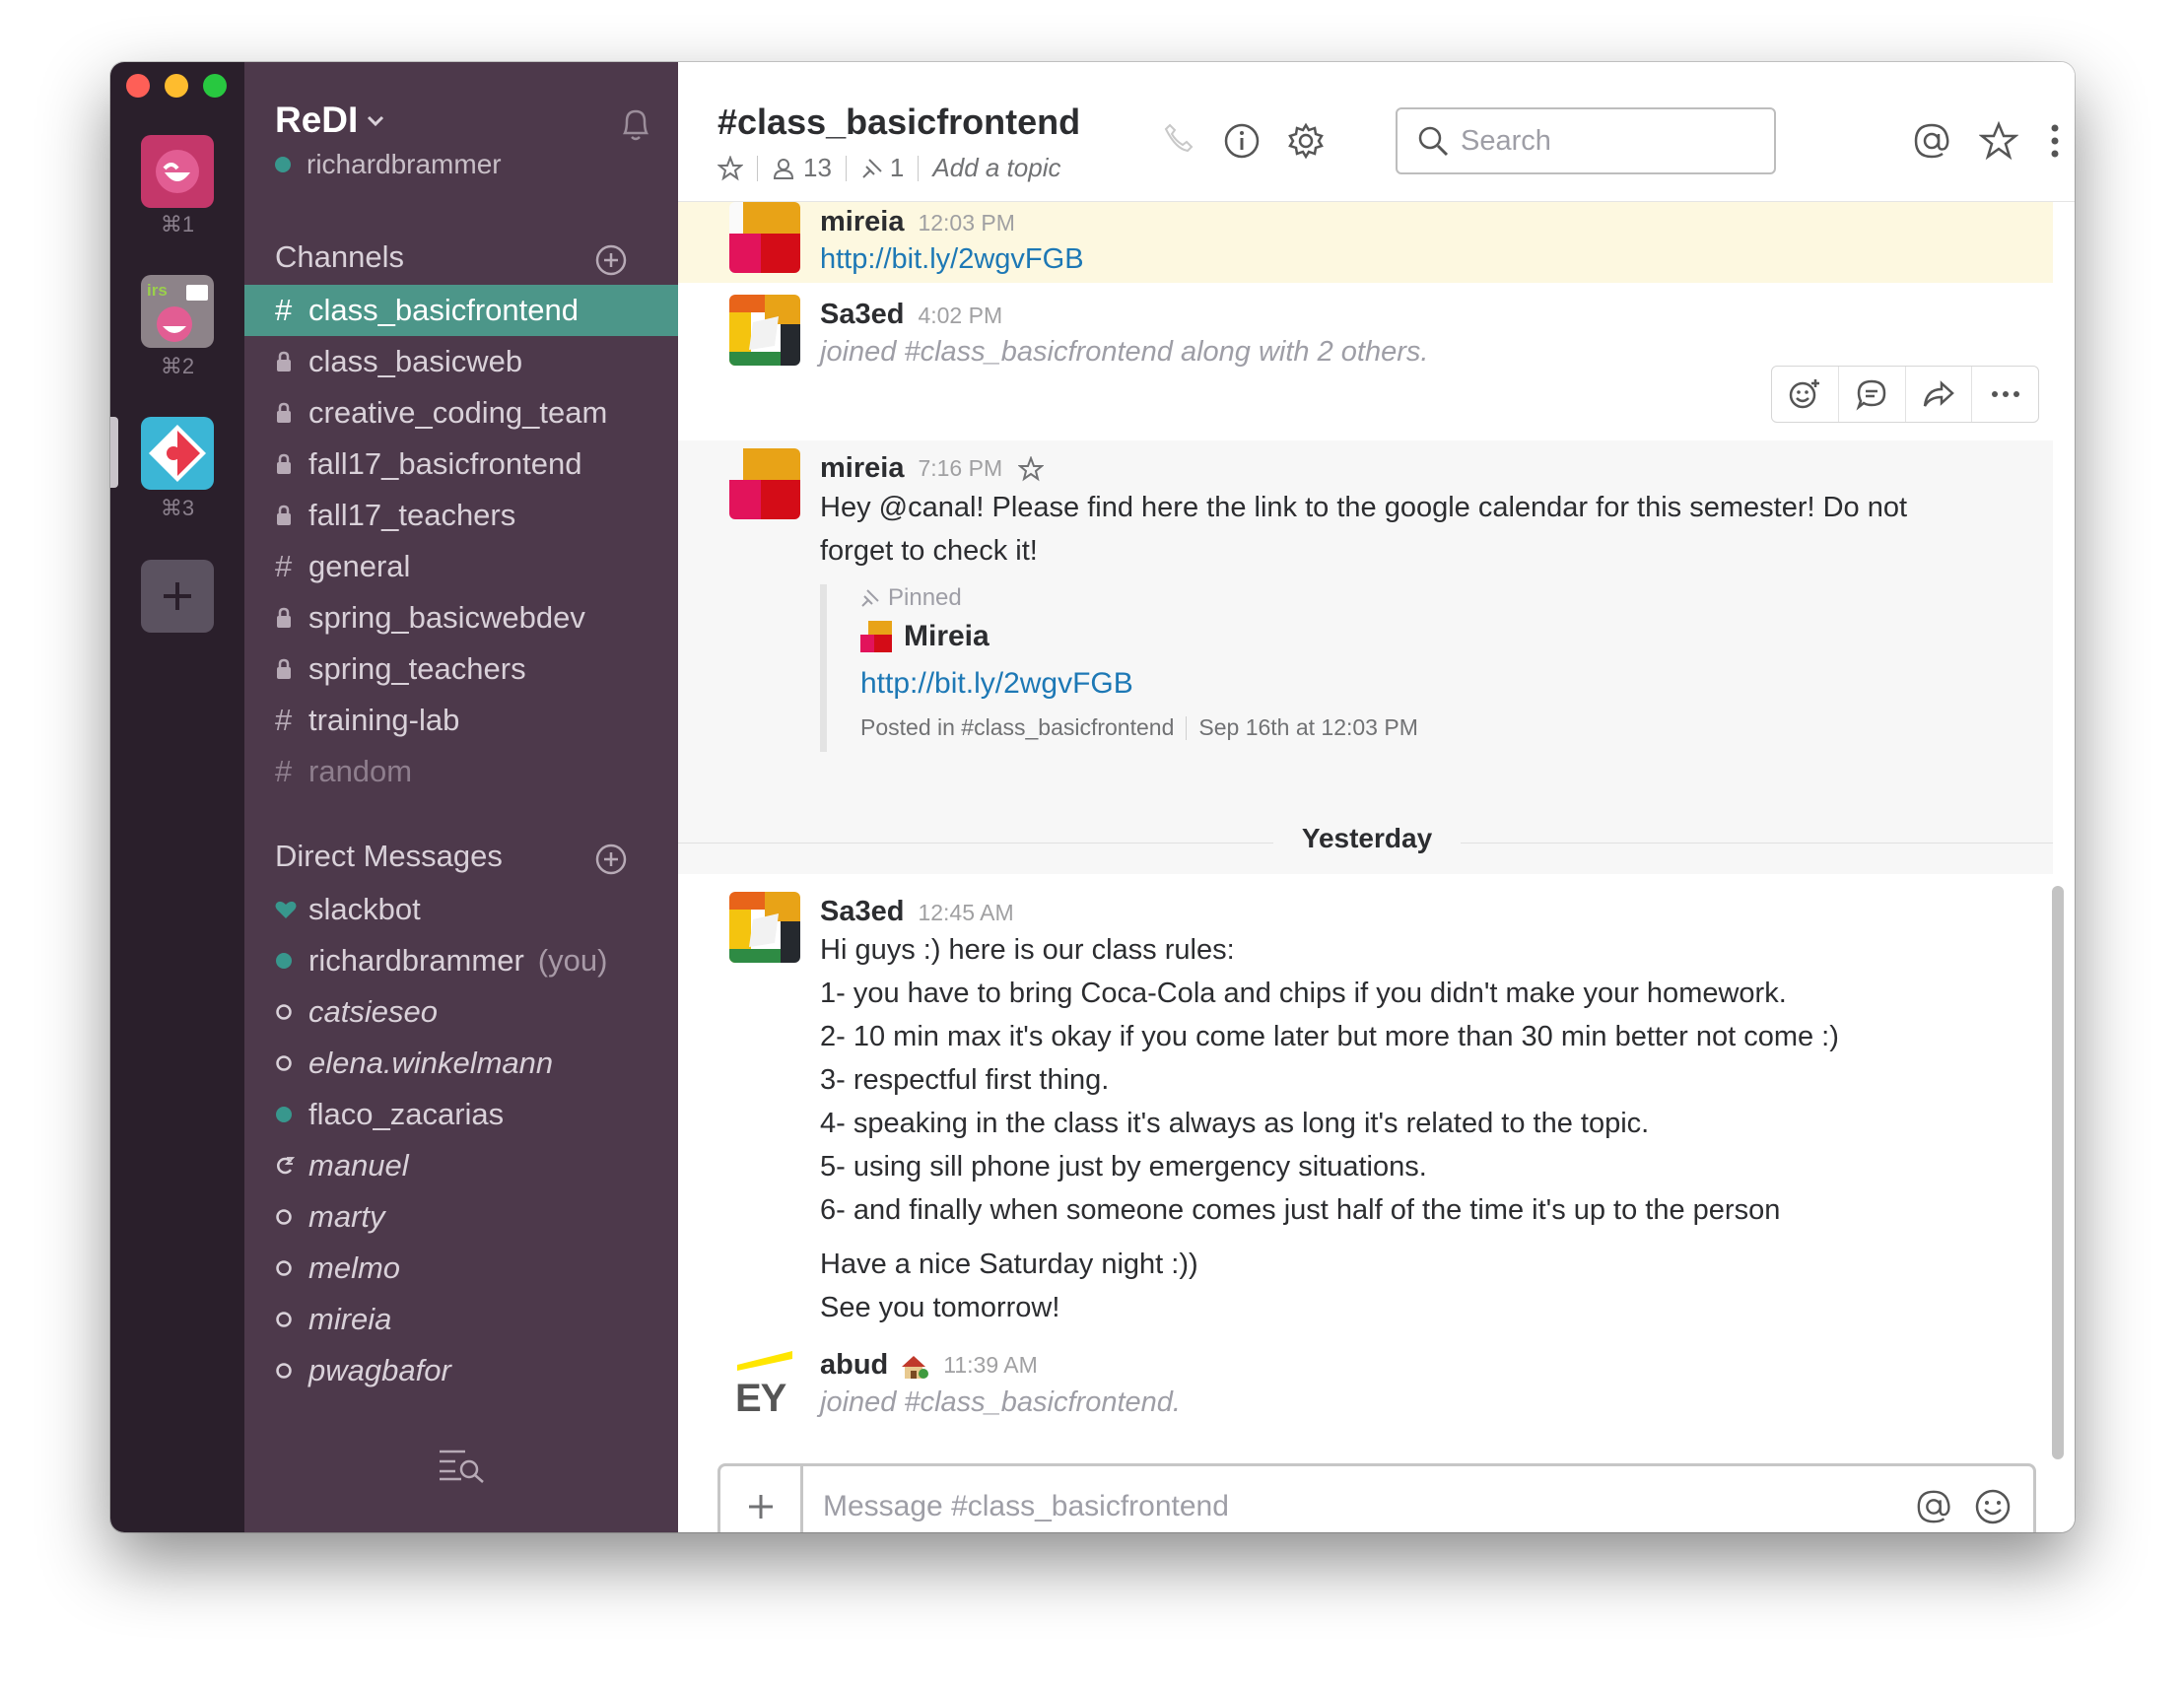  What do you see at coordinates (461, 566) in the screenshot?
I see `channel-item: # general` at bounding box center [461, 566].